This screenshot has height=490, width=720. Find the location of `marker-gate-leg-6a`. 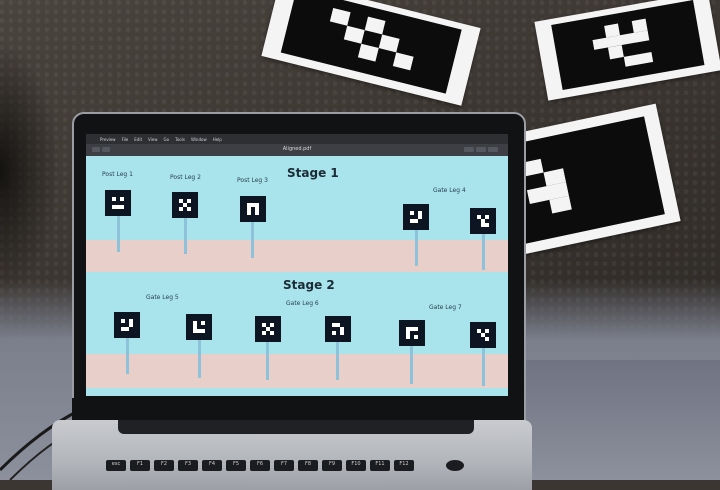

marker-gate-leg-6a is located at coordinates (268, 329).